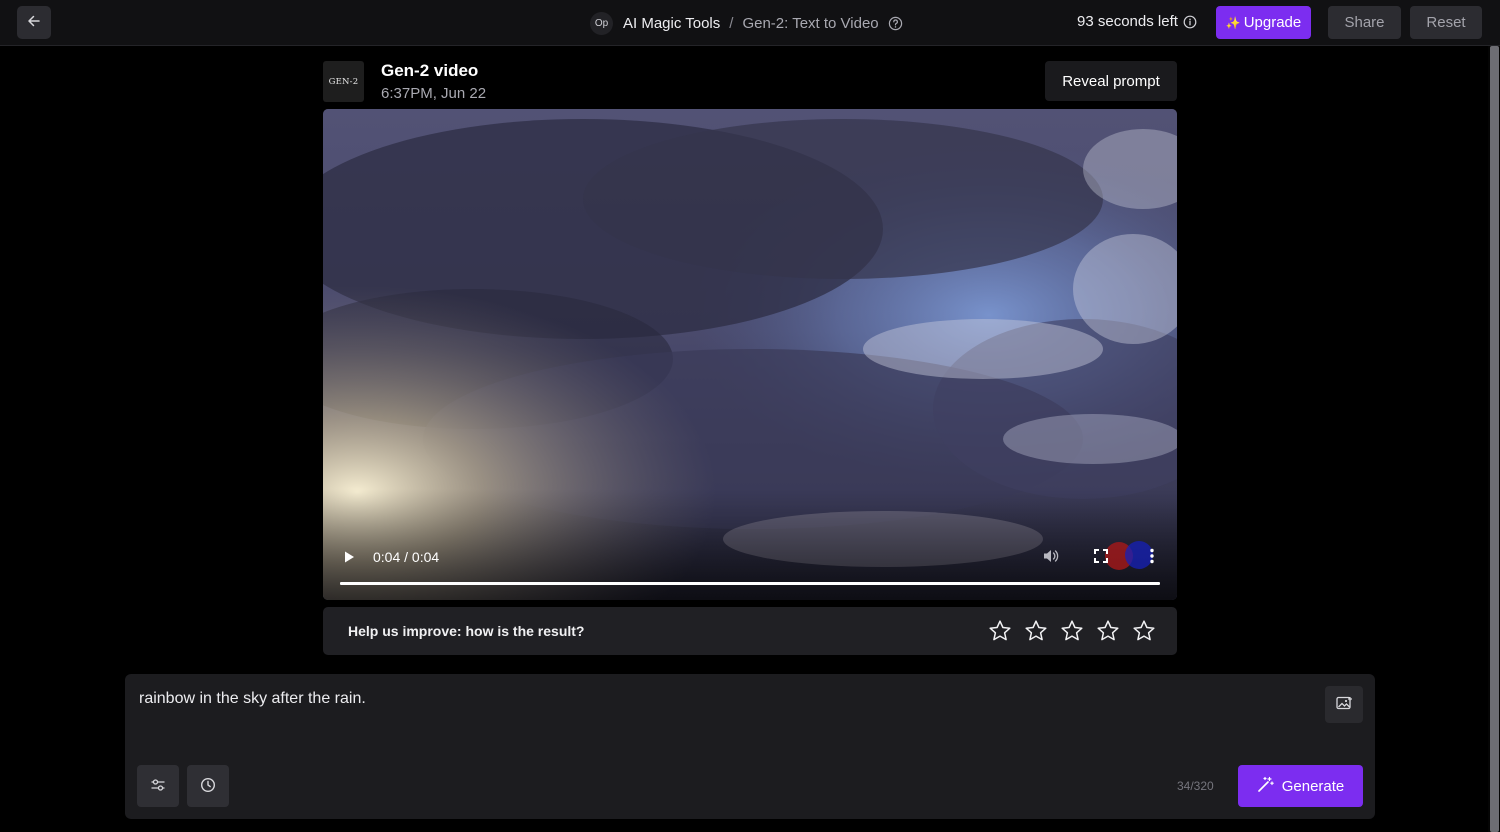 This screenshot has height=832, width=1500. I want to click on star-rating, so click(1071, 630).